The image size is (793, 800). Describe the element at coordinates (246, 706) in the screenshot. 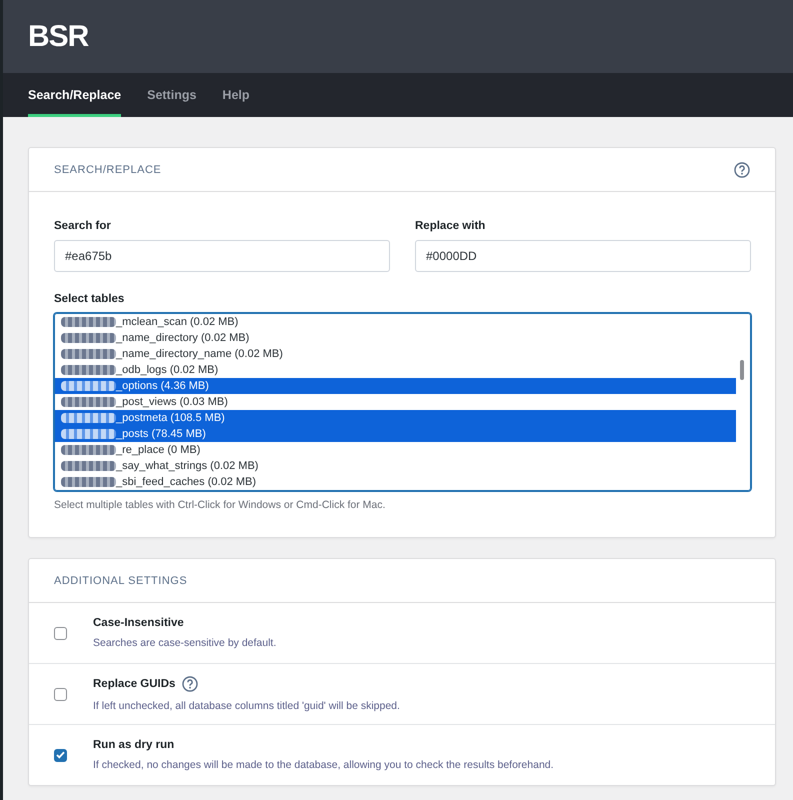

I see `option-description: If left unchecked, all database columns titled 'guid' will be skipped.` at that location.